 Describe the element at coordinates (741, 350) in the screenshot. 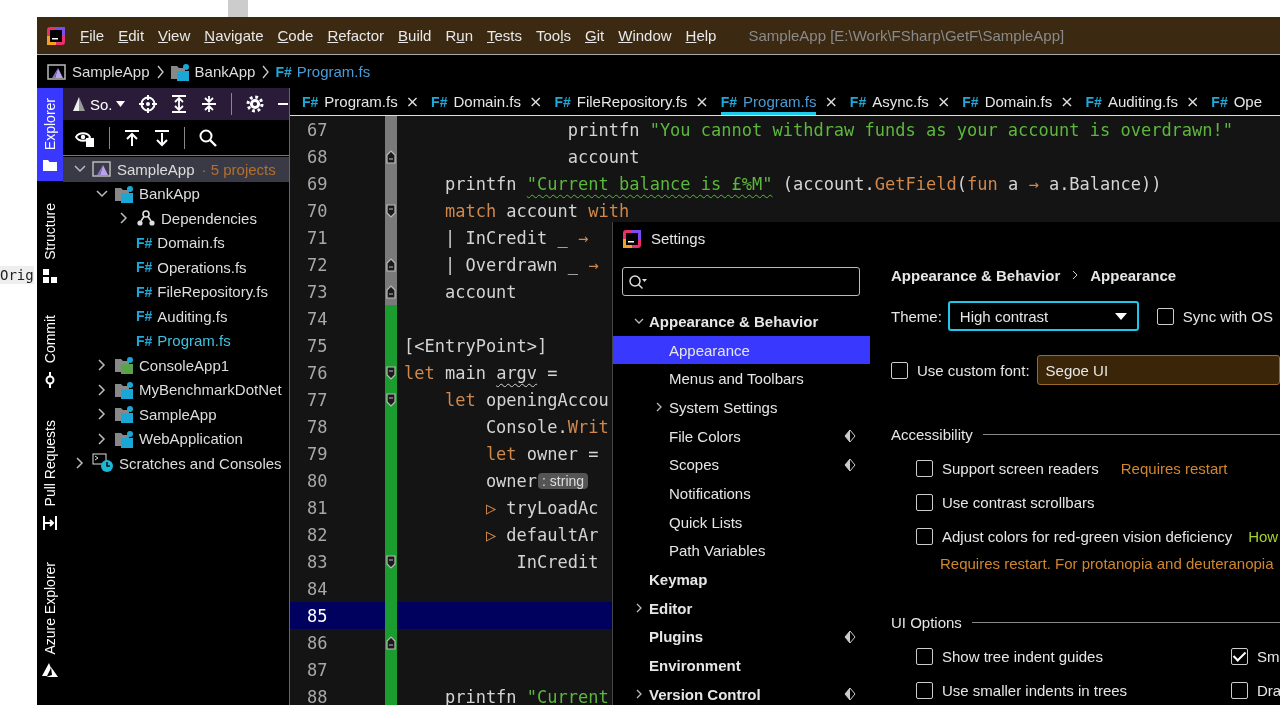

I see `settings-nav-item: Appearance` at that location.